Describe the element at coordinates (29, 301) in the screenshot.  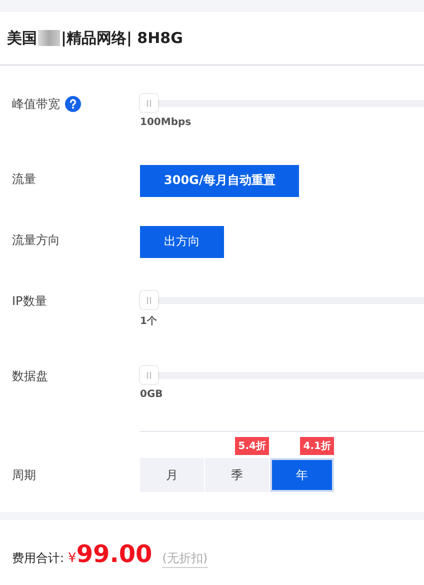
I see `field-label: IP数量` at that location.